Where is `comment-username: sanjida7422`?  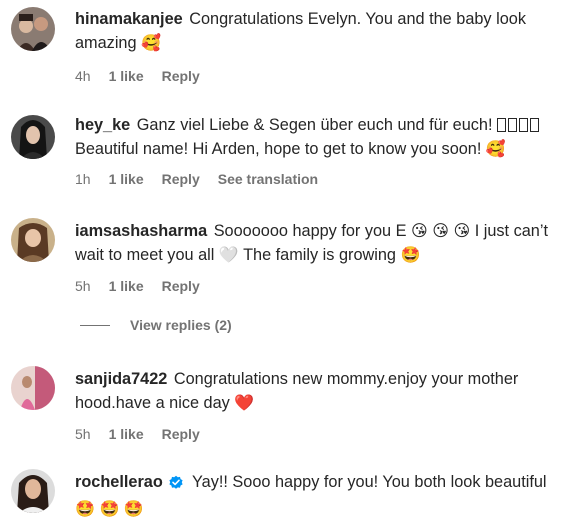 comment-username: sanjida7422 is located at coordinates (121, 379).